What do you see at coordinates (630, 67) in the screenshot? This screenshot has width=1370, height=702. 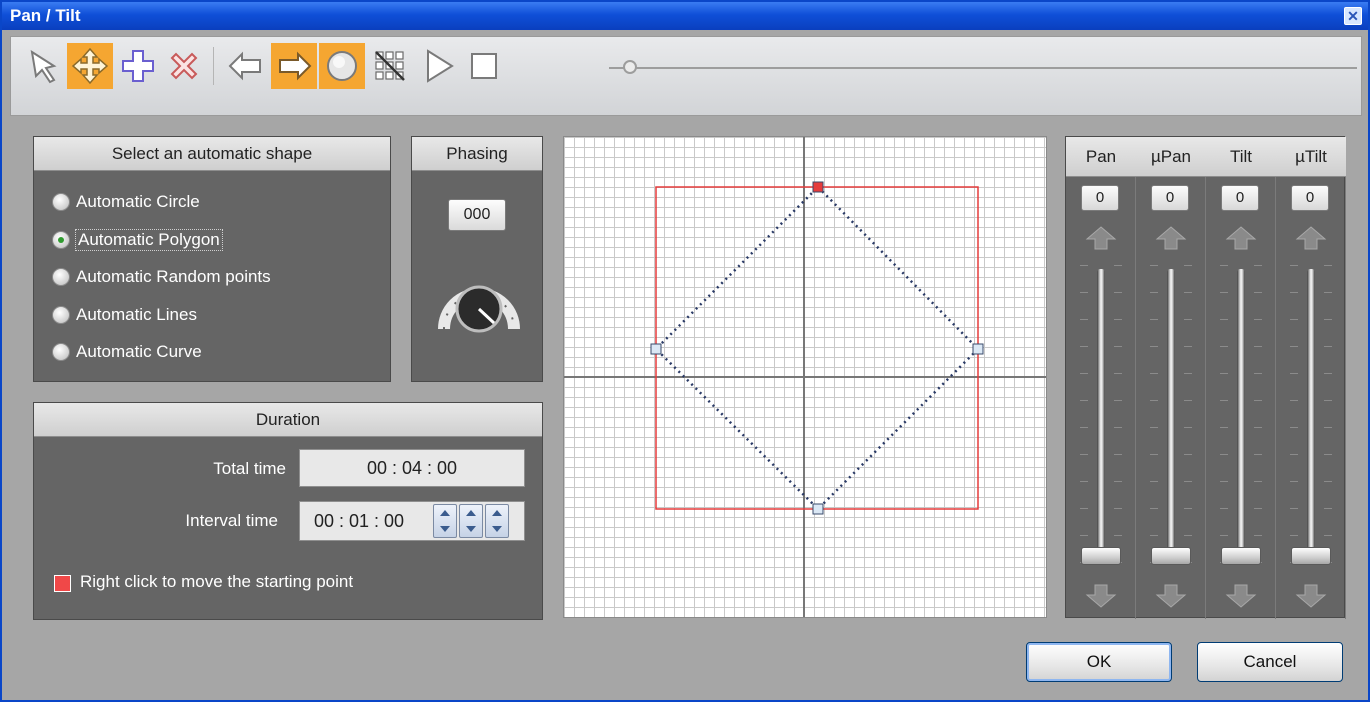 I see `progress-knob` at bounding box center [630, 67].